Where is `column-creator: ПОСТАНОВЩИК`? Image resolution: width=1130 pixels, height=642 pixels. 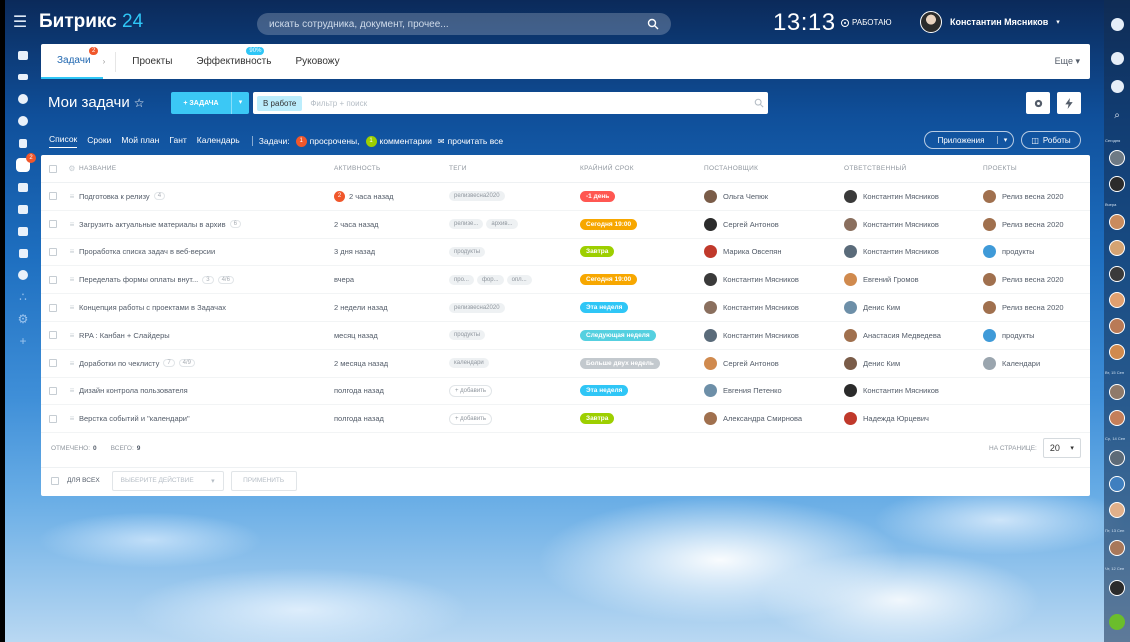
column-creator: ПОСТАНОВЩИК is located at coordinates (774, 168).